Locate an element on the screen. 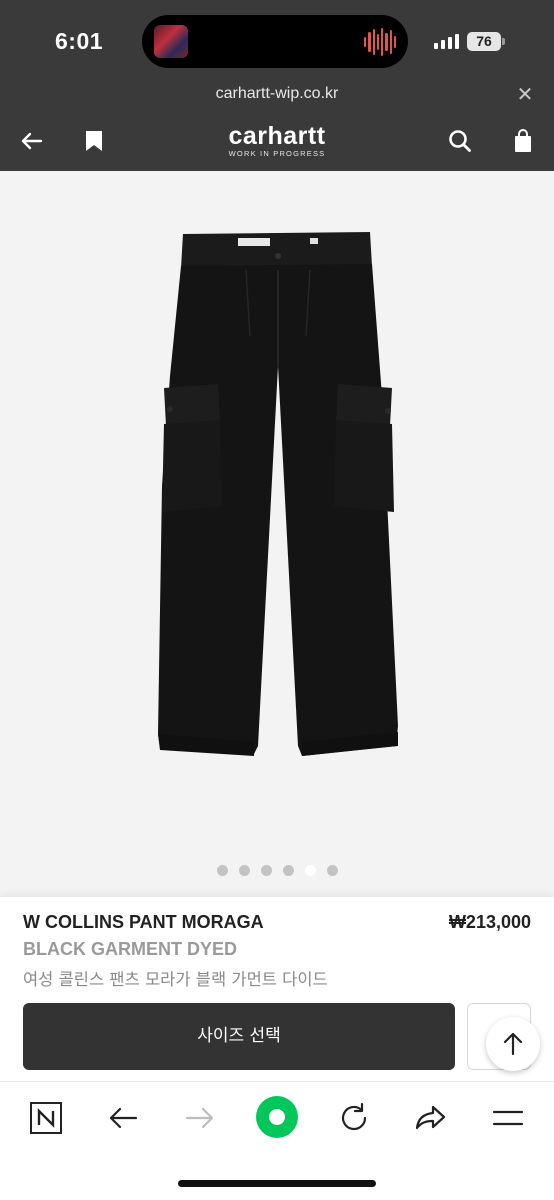 The height and width of the screenshot is (1200, 554). status-bar: 6:01 76 is located at coordinates (277, 40).